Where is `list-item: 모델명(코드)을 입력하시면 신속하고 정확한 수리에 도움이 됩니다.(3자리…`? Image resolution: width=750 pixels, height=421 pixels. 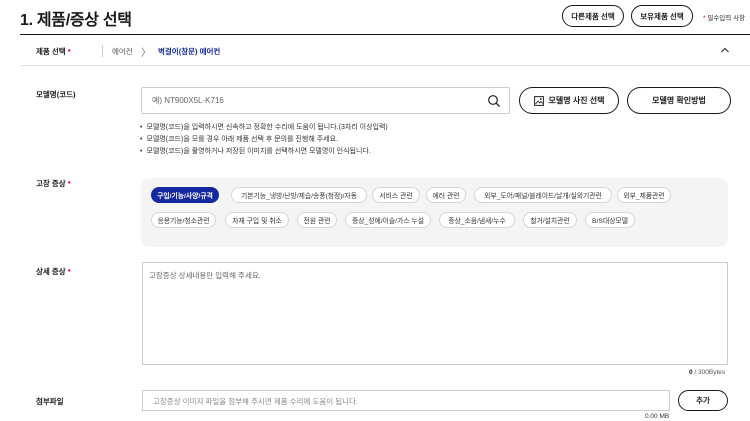 list-item: 모델명(코드)을 입력하시면 신속하고 정확한 수리에 도움이 됩니다.(3자리… is located at coordinates (263, 128).